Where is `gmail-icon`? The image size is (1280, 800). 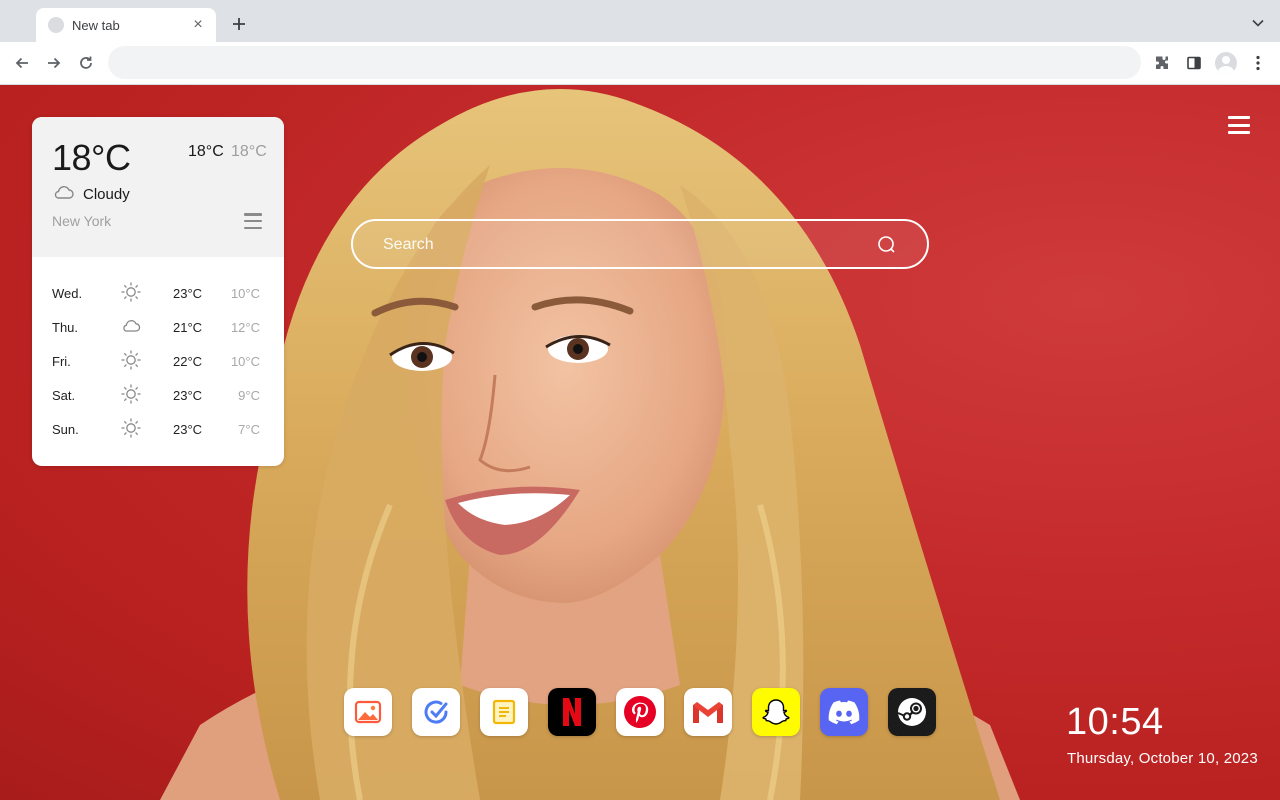
gmail-icon is located at coordinates (708, 712).